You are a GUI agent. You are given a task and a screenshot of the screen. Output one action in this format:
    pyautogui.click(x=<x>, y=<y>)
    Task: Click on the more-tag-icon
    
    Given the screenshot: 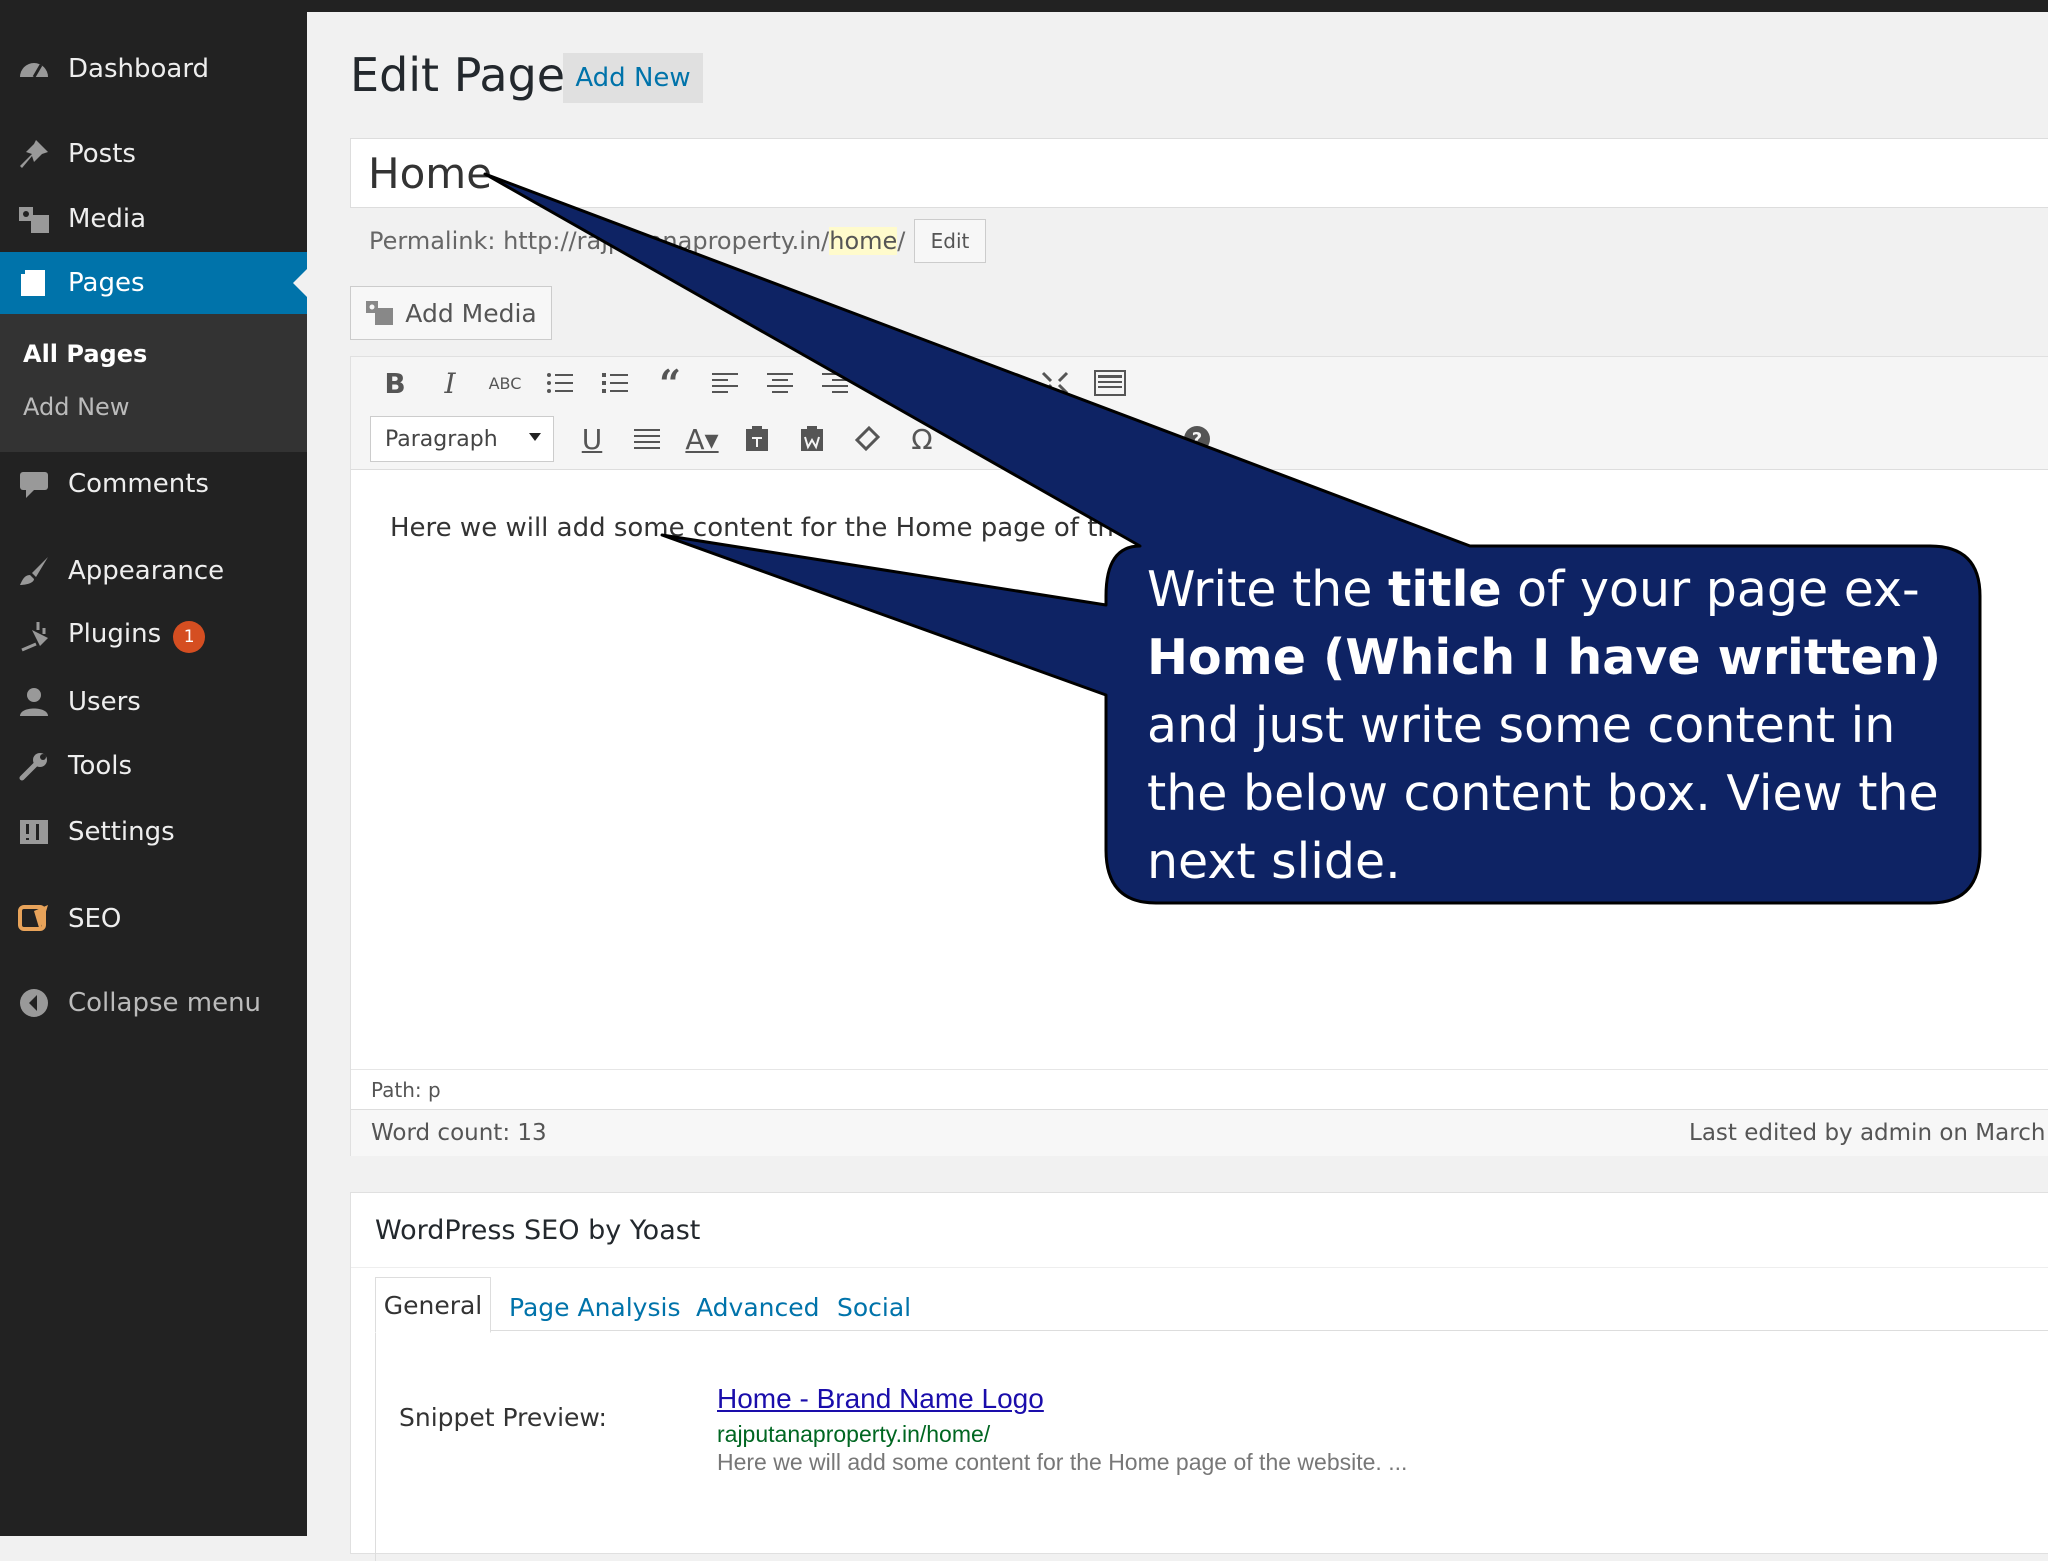 What is the action you would take?
    pyautogui.click(x=1000, y=383)
    